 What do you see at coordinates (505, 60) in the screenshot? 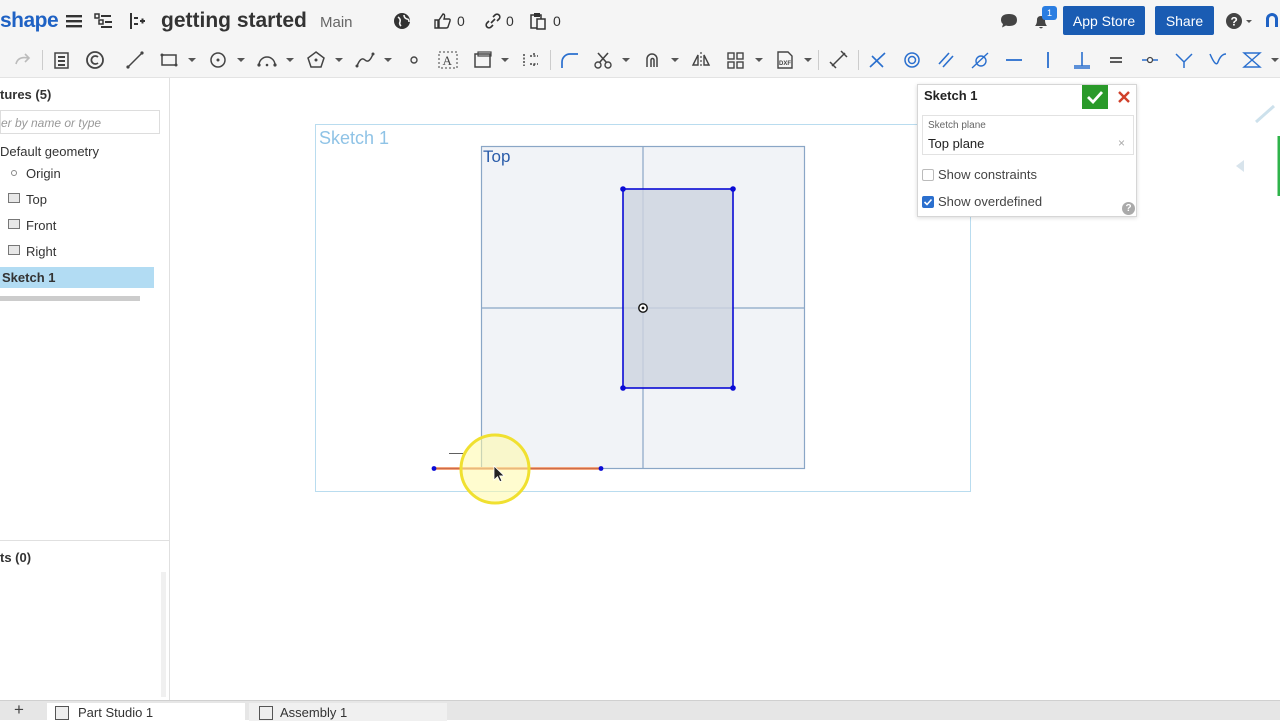
I see `image-dropdown-icon` at bounding box center [505, 60].